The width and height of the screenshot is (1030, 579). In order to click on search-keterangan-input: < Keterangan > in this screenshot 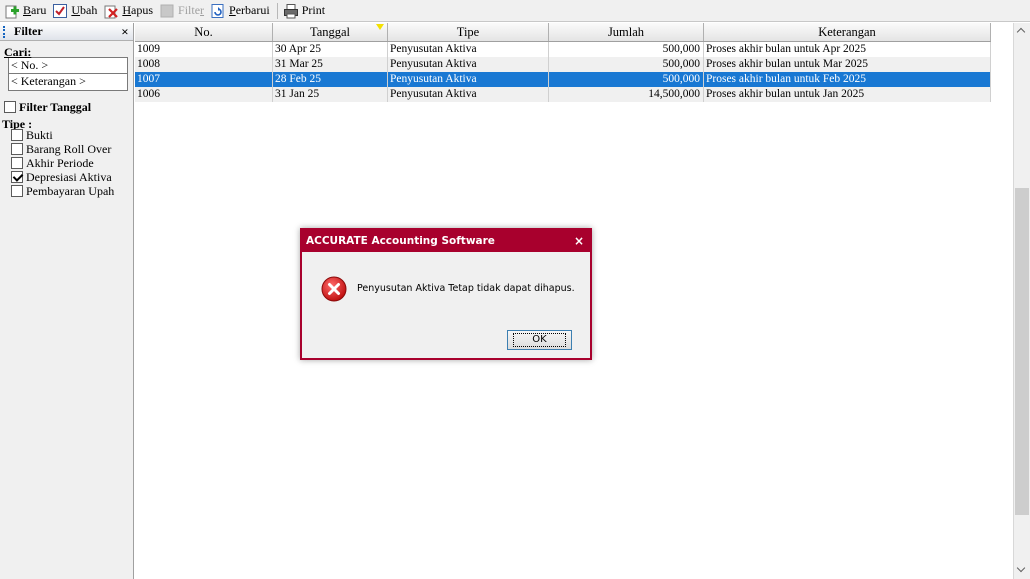, I will do `click(68, 82)`.